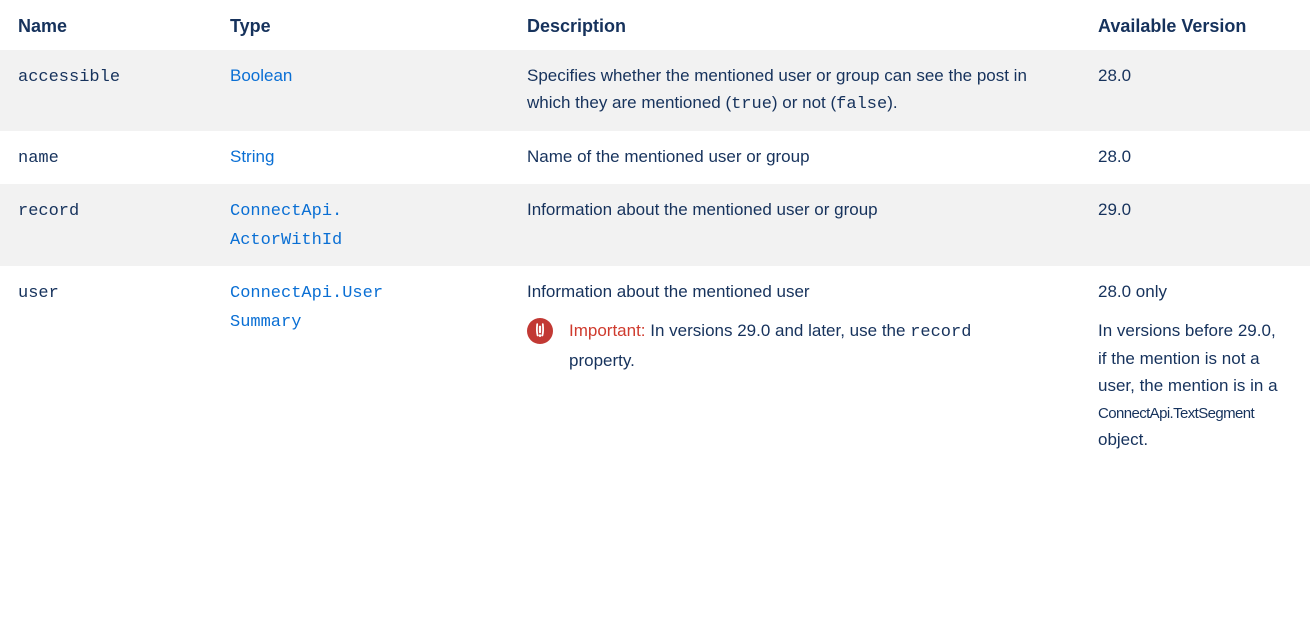 The height and width of the screenshot is (635, 1310). What do you see at coordinates (106, 90) in the screenshot?
I see `cell-name: accessible` at bounding box center [106, 90].